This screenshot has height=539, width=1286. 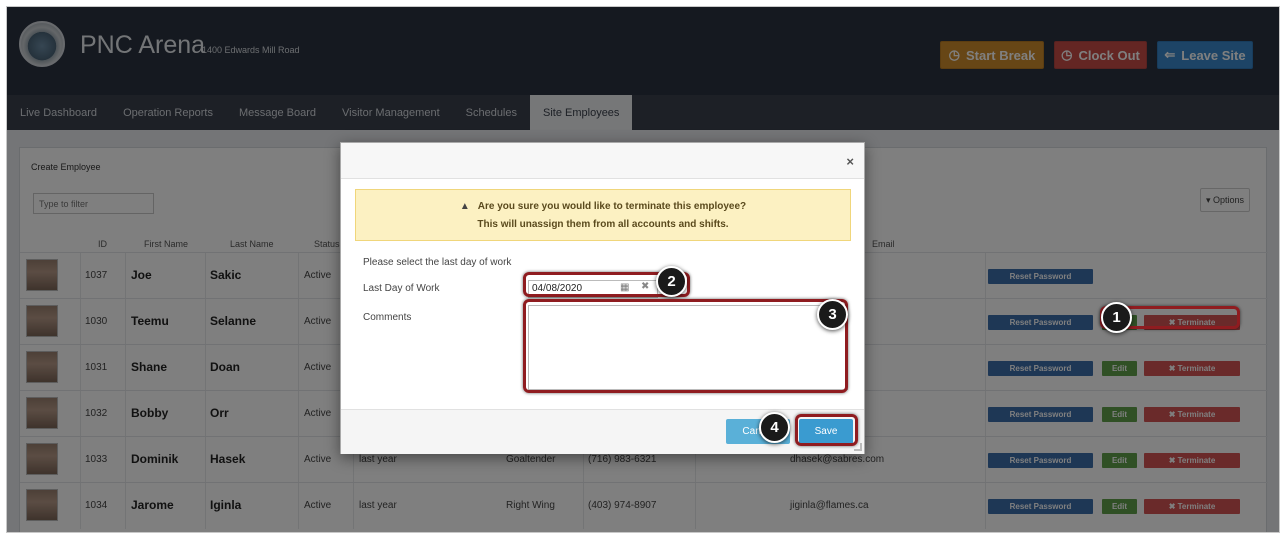 I want to click on comments-label: Comments, so click(x=387, y=317).